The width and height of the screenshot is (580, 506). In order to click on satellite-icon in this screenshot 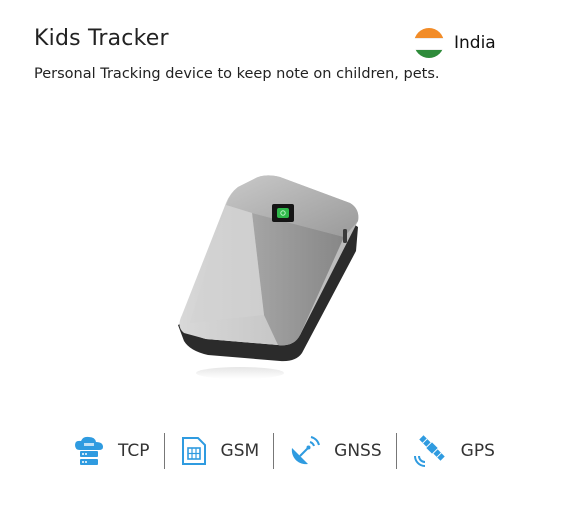, I will do `click(430, 451)`.